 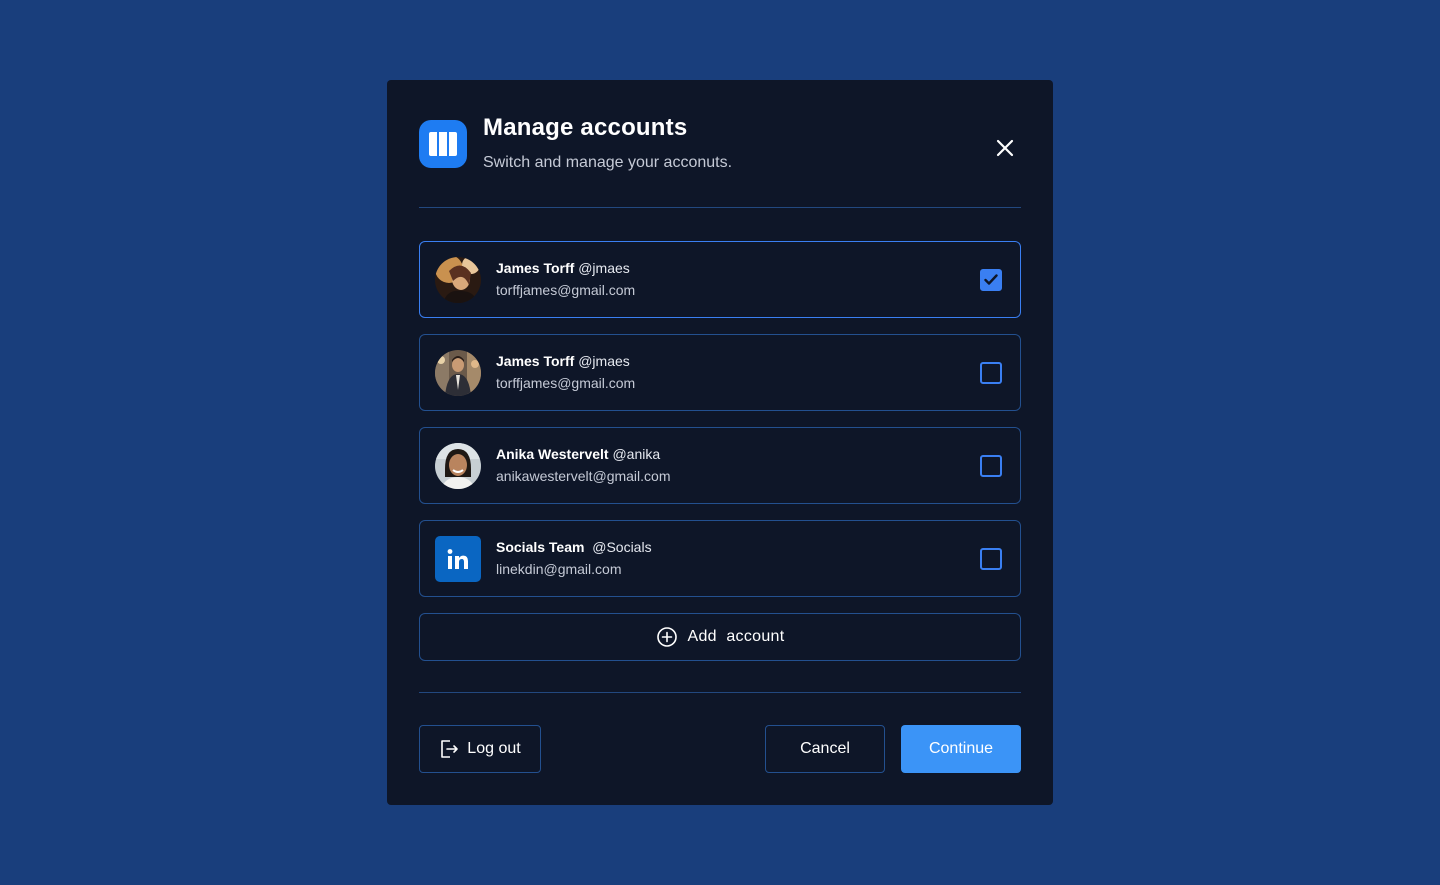 What do you see at coordinates (825, 749) in the screenshot?
I see `cancel-button: Cancel` at bounding box center [825, 749].